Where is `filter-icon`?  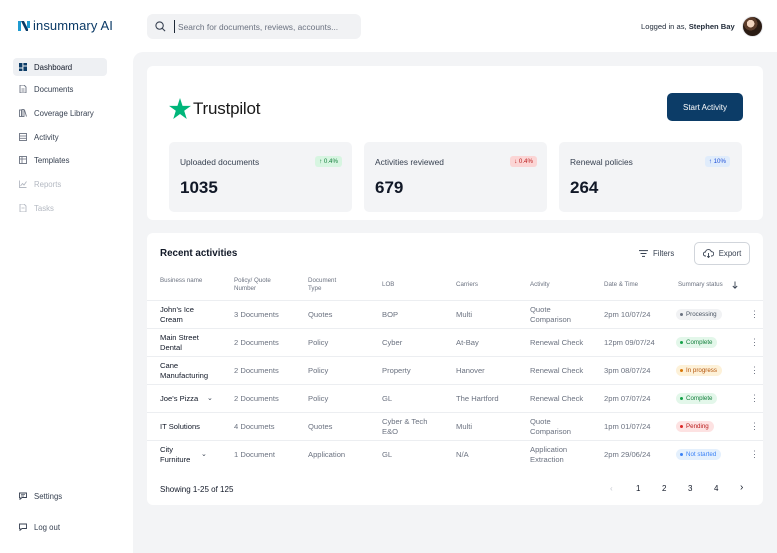
filter-icon is located at coordinates (643, 253).